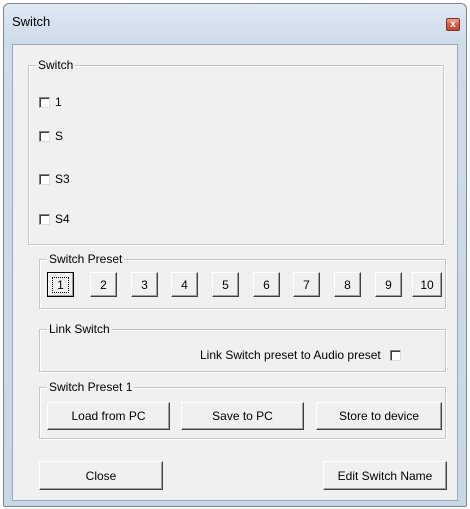 This screenshot has height=509, width=470. Describe the element at coordinates (62, 219) in the screenshot. I see `switch-s4-label: S4` at that location.